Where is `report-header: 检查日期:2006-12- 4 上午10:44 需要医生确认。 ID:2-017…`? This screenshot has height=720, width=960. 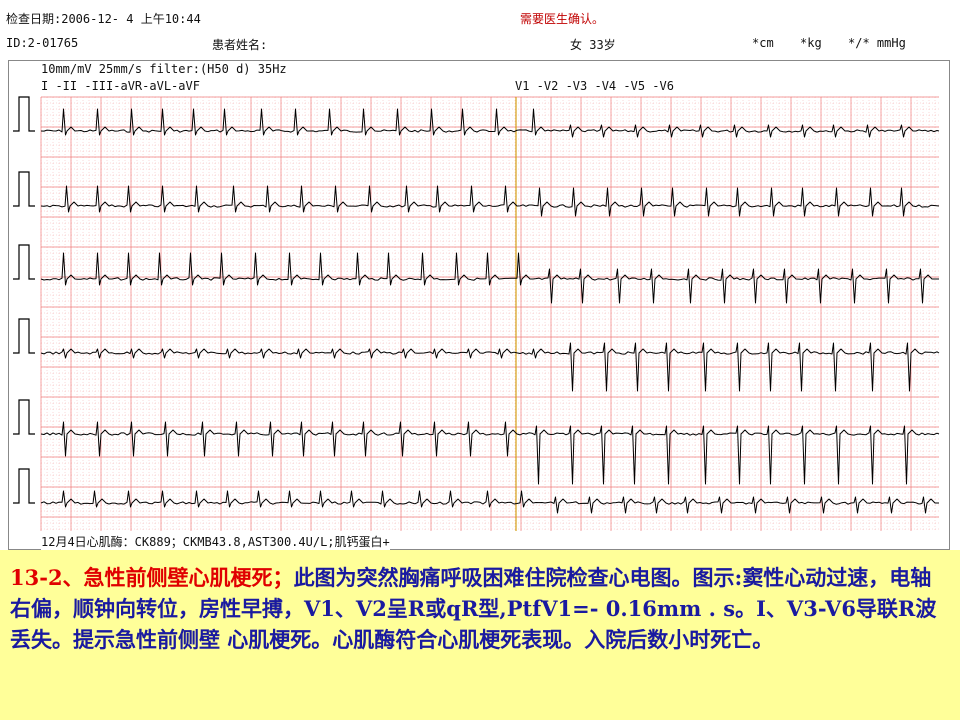
report-header: 检查日期:2006-12- 4 上午10:44 需要医生确认。 ID:2-017… is located at coordinates (480, 30).